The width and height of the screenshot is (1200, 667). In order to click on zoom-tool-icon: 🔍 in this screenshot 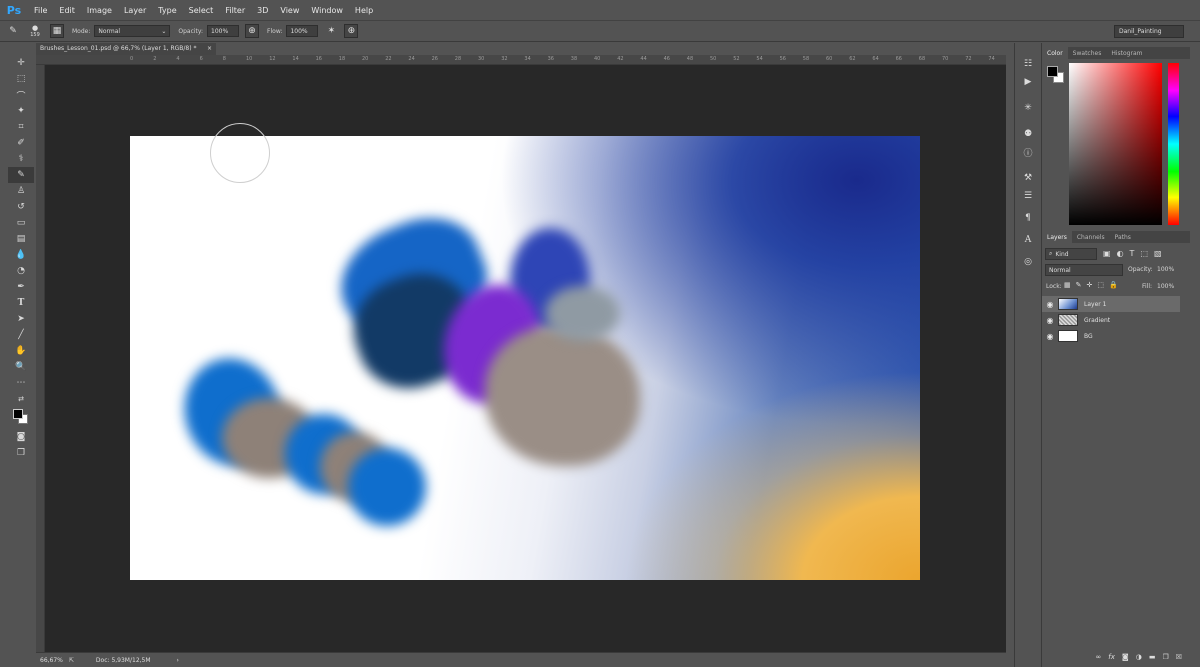, I will do `click(21, 367)`.